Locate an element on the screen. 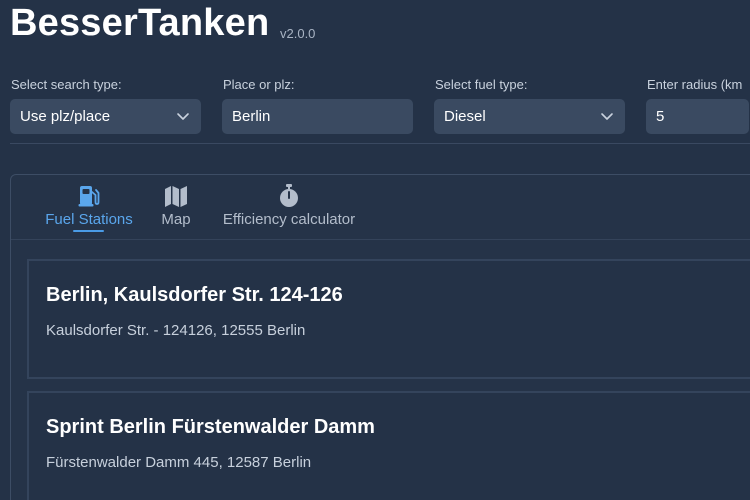  radius-input: 5 is located at coordinates (697, 116).